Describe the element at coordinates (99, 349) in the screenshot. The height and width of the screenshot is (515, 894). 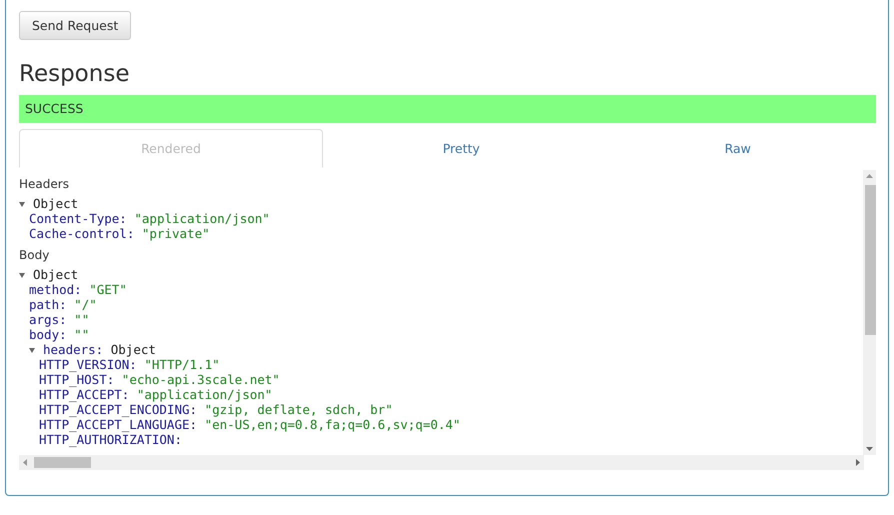
I see `tree-entry: headers: Object` at that location.